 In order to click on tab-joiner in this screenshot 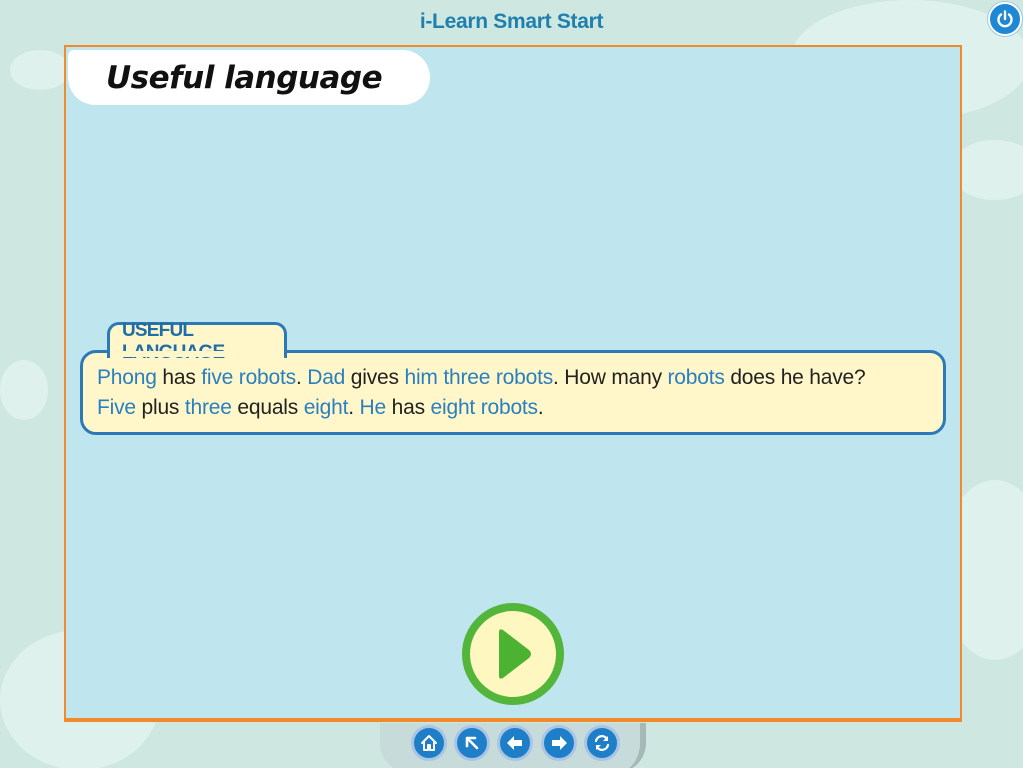, I will do `click(197, 354)`.